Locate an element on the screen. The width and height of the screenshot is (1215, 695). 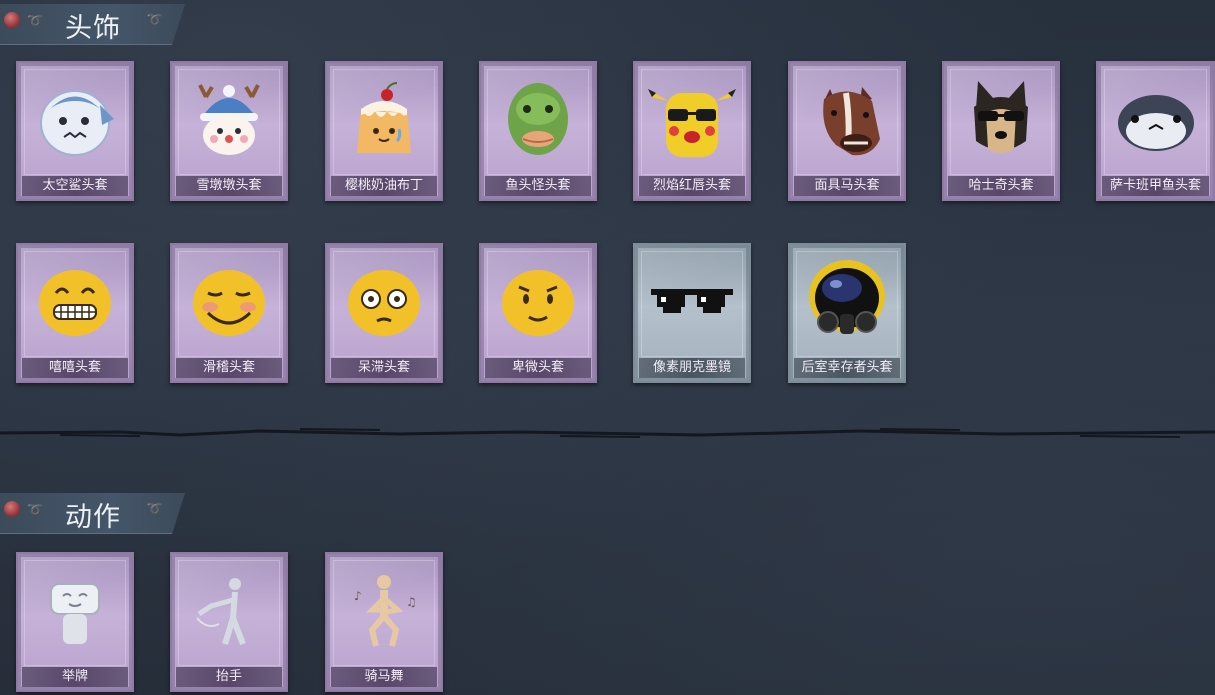
raise-hand-pose-icon is located at coordinates (229, 612).